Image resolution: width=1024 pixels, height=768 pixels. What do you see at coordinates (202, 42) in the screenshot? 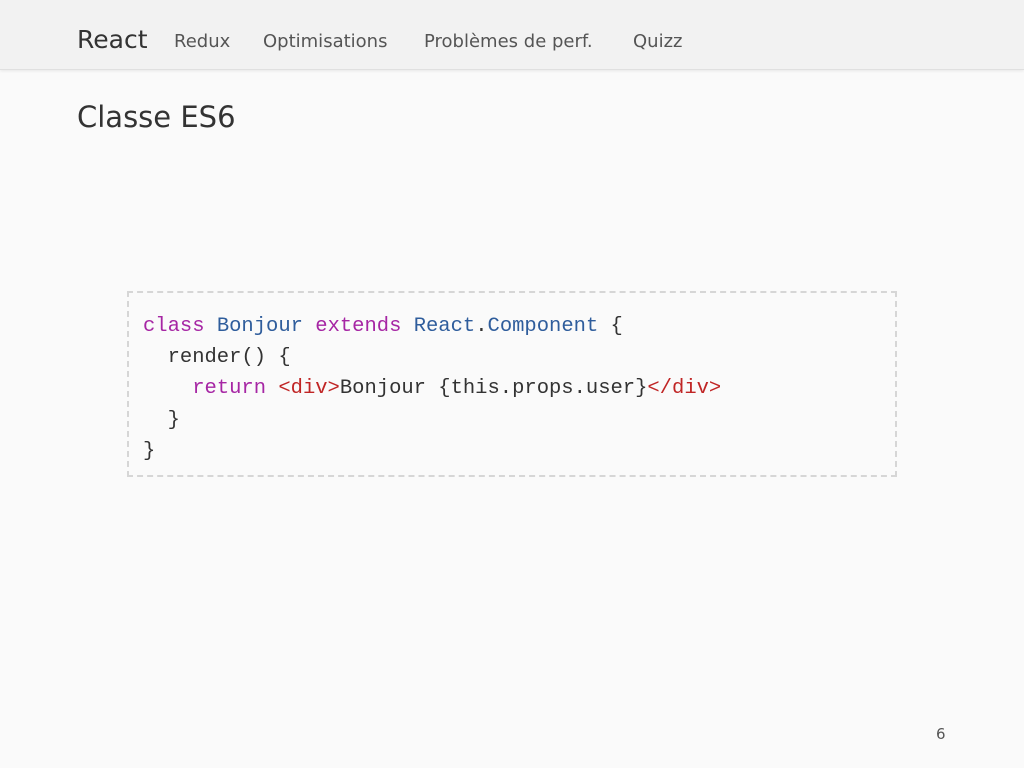
I see `nav-item-redux: Redux` at bounding box center [202, 42].